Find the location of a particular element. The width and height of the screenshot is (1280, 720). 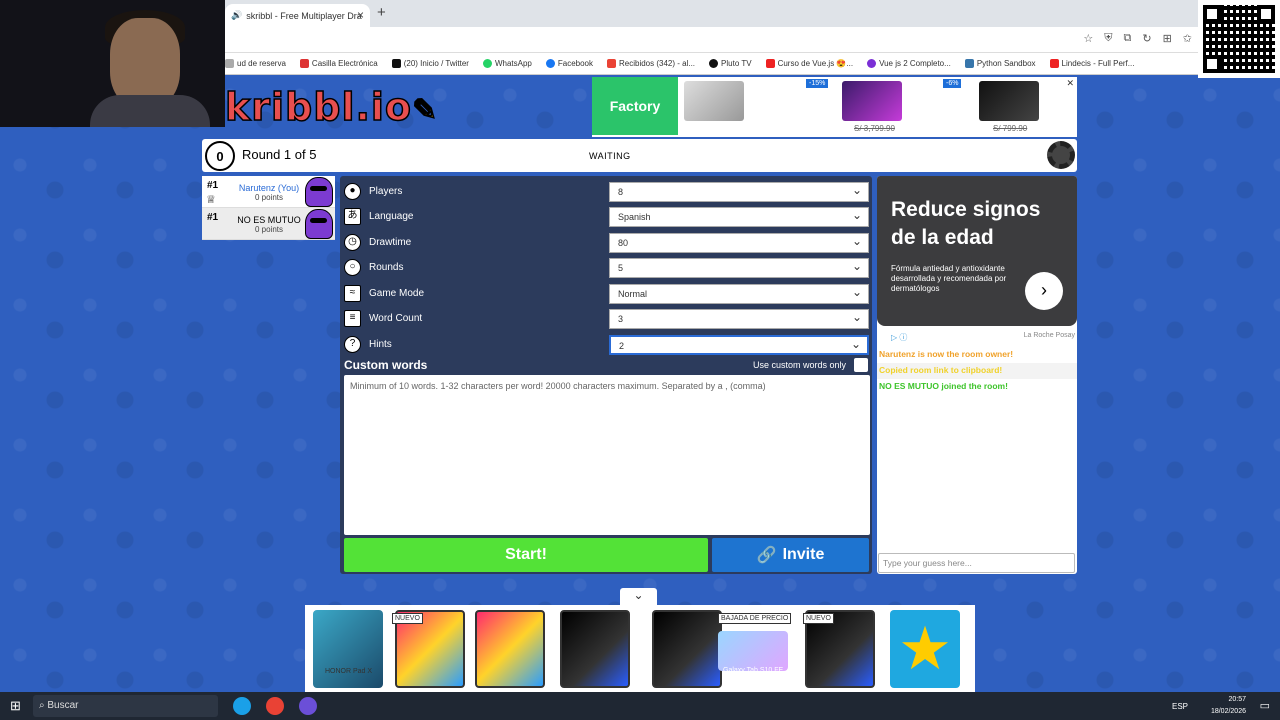

custom-words-title: Custom words is located at coordinates (386, 365).